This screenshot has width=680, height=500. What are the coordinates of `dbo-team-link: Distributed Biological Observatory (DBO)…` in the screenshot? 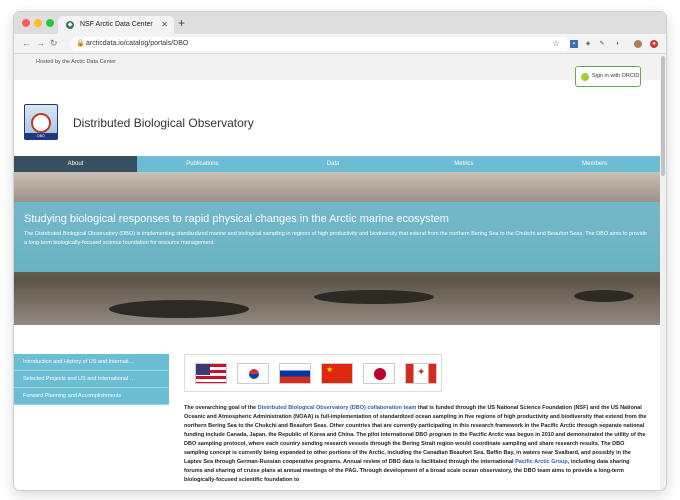 It's located at (337, 408).